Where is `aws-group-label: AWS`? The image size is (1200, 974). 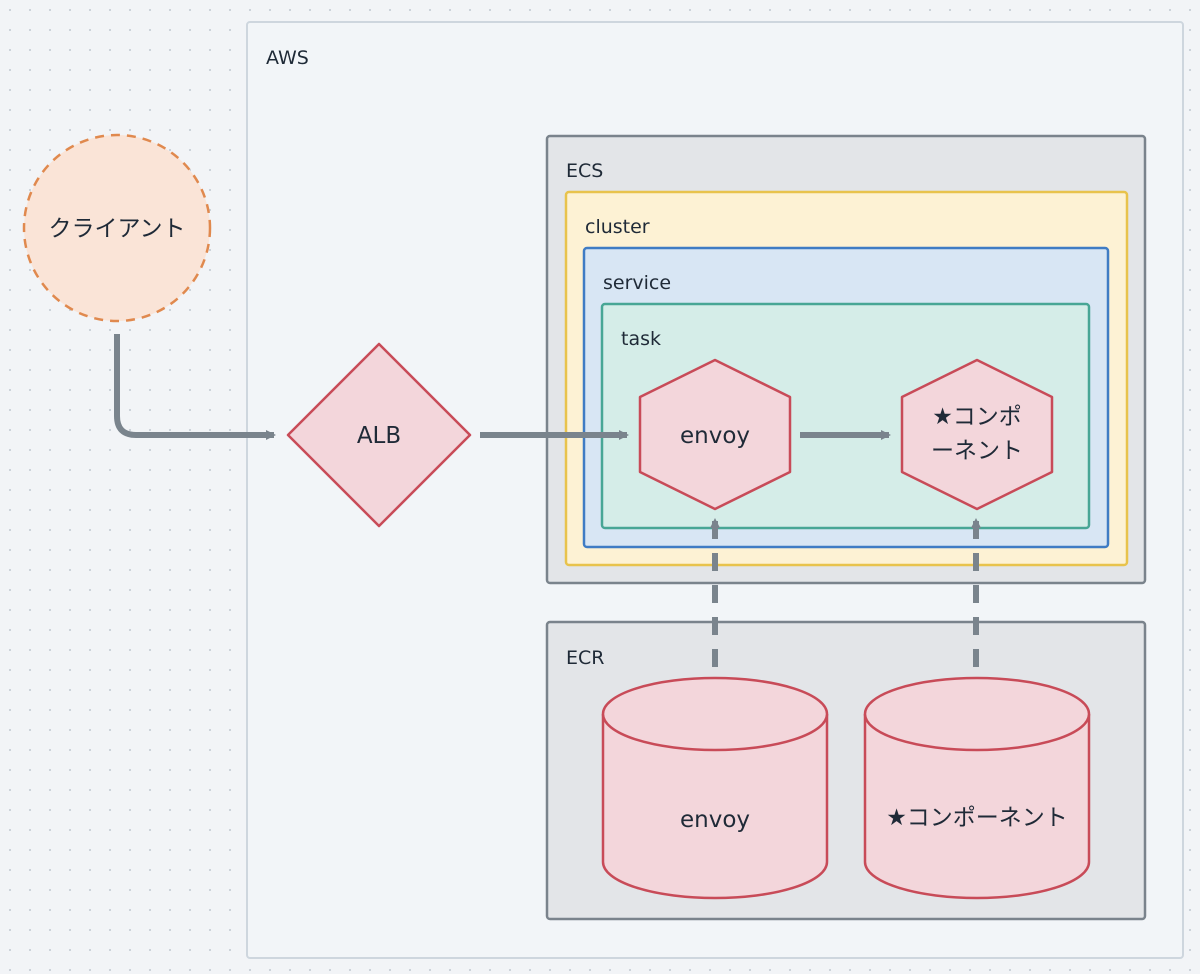
aws-group-label: AWS is located at coordinates (287, 58).